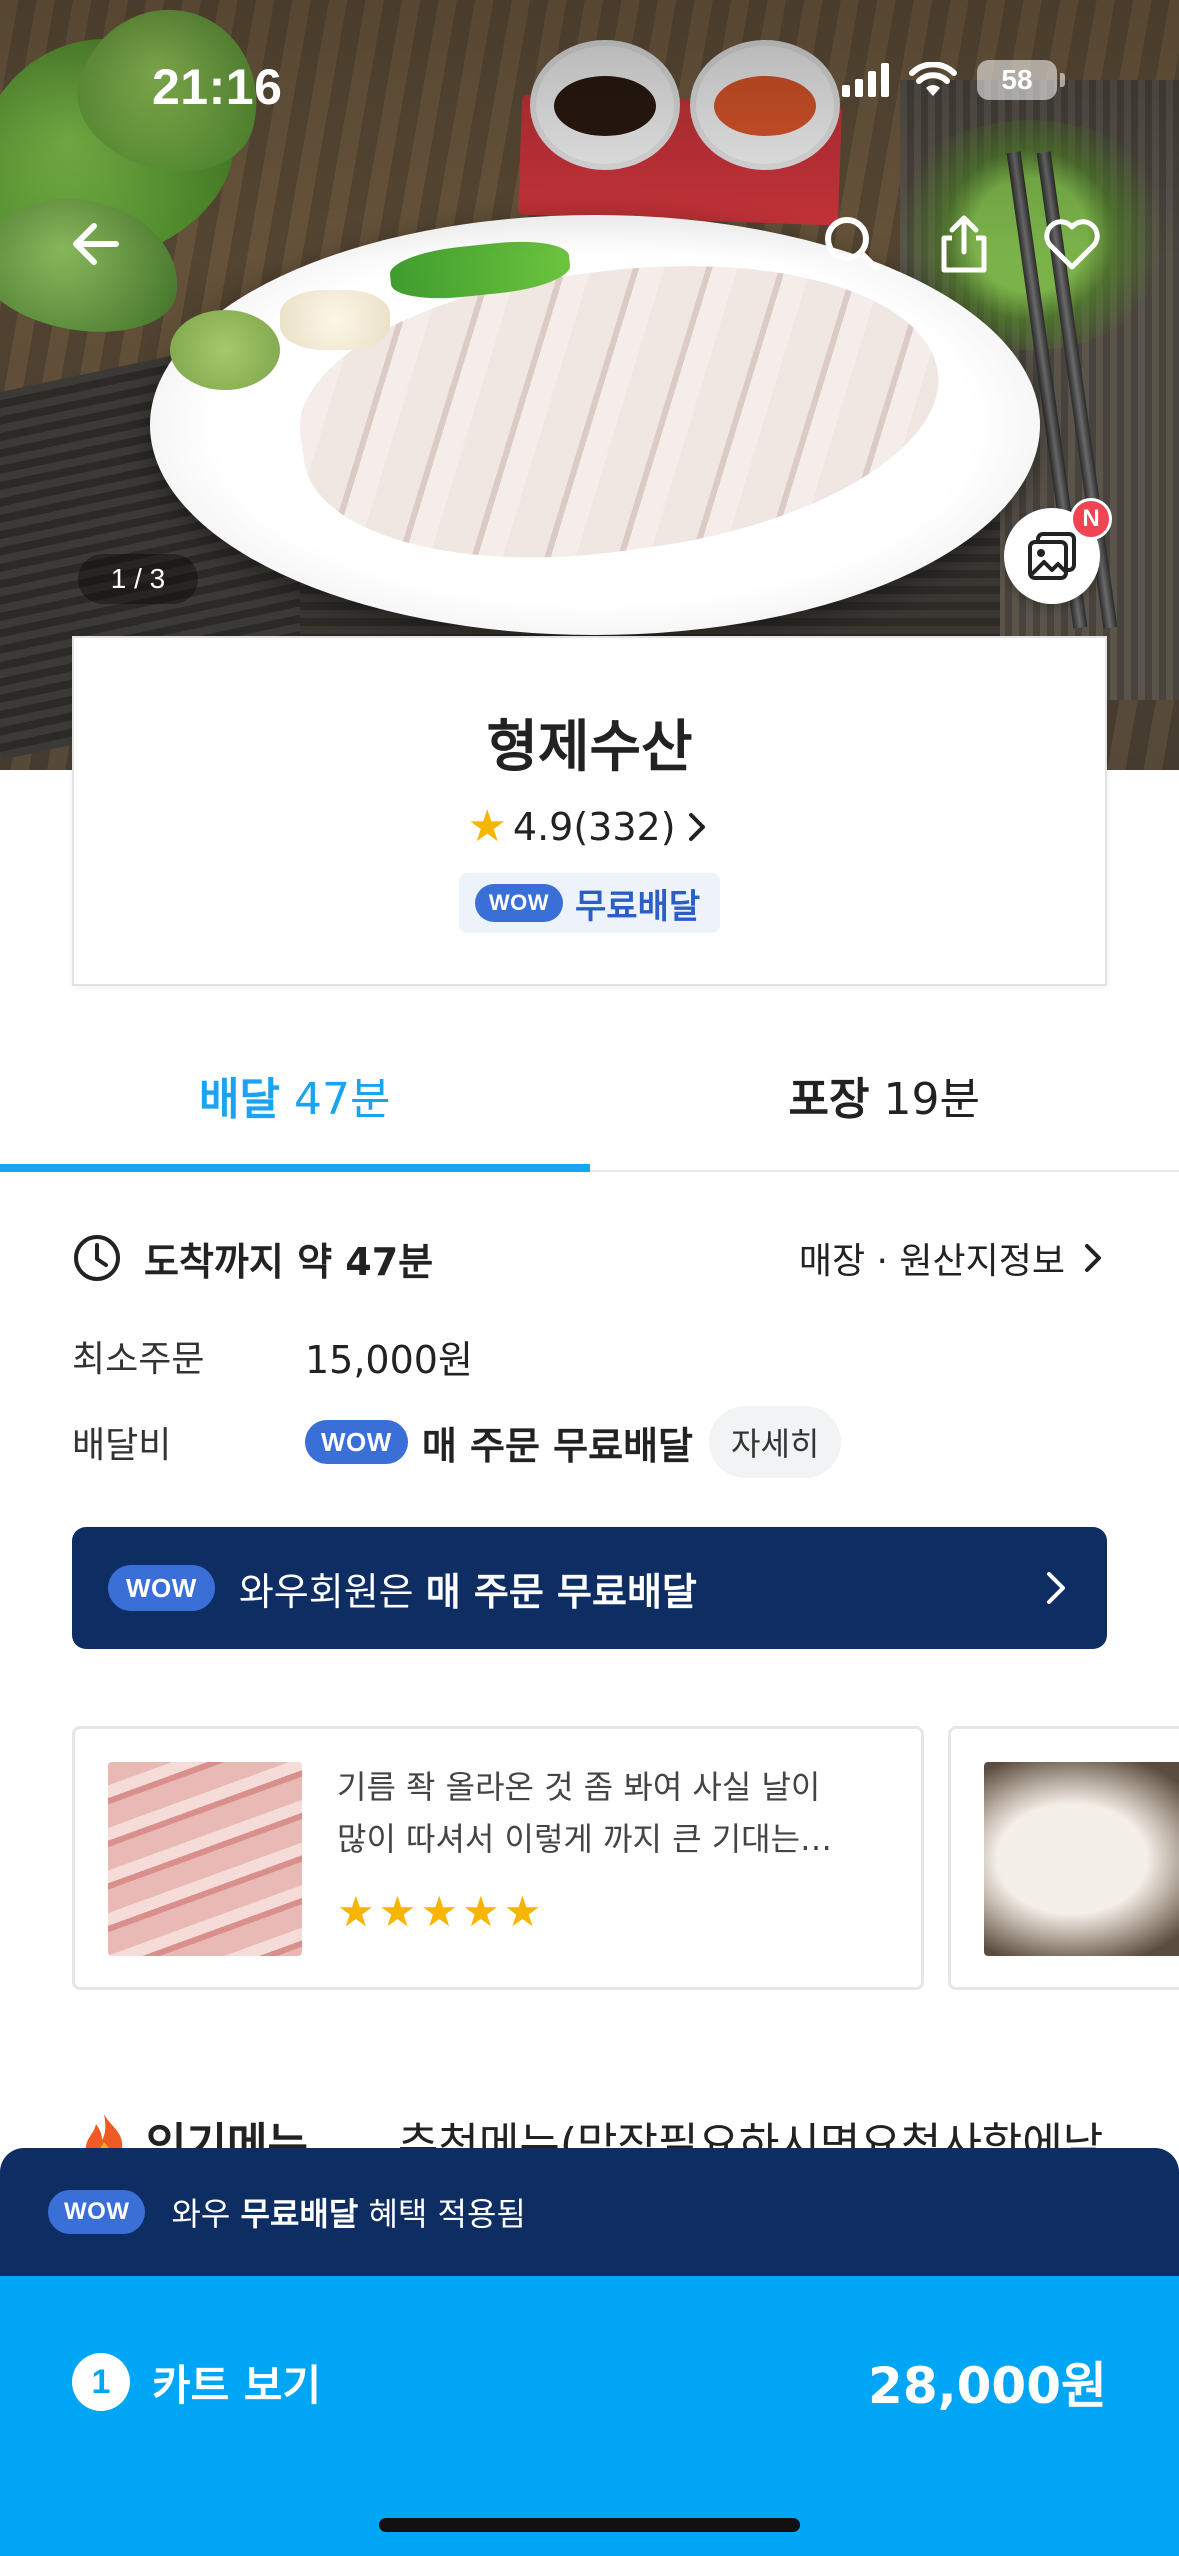  Describe the element at coordinates (931, 1099) in the screenshot. I see `tab-pickup-time: 19분` at that location.